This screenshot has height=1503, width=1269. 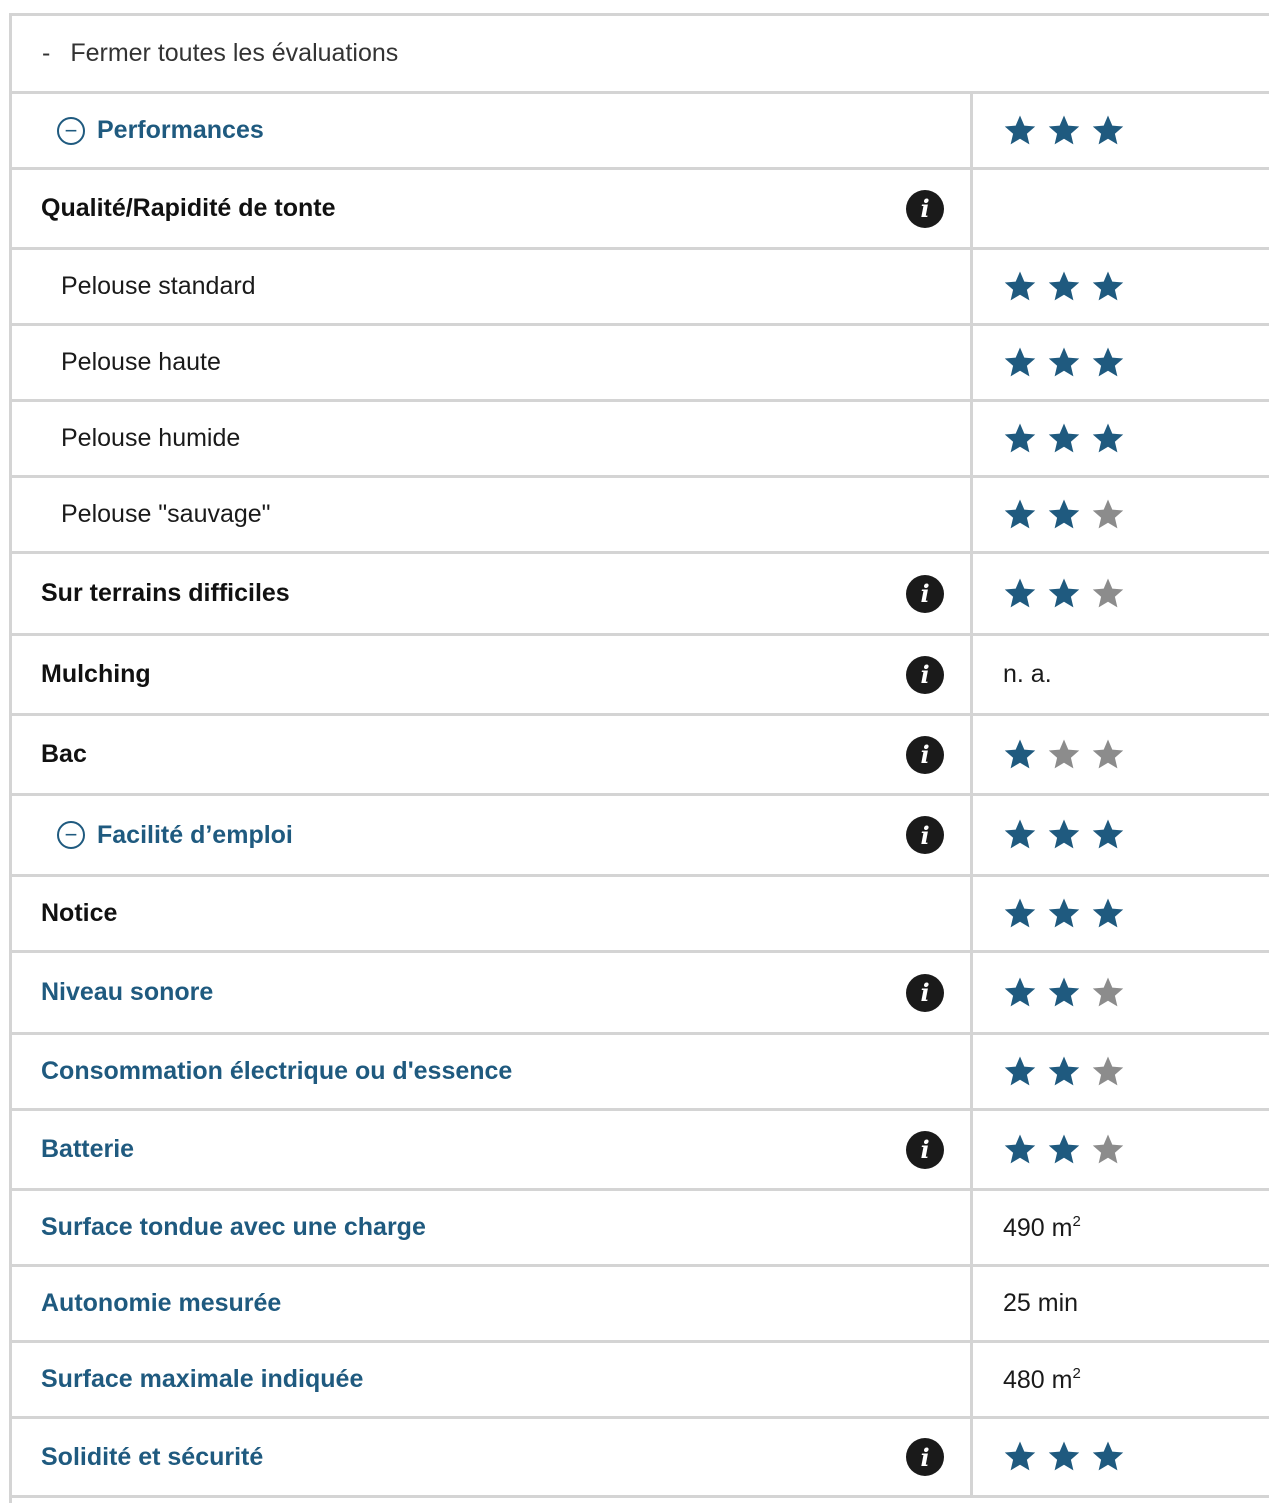 What do you see at coordinates (640, 55) in the screenshot?
I see `close-all-toggle: - Fermer toutes les évaluations` at bounding box center [640, 55].